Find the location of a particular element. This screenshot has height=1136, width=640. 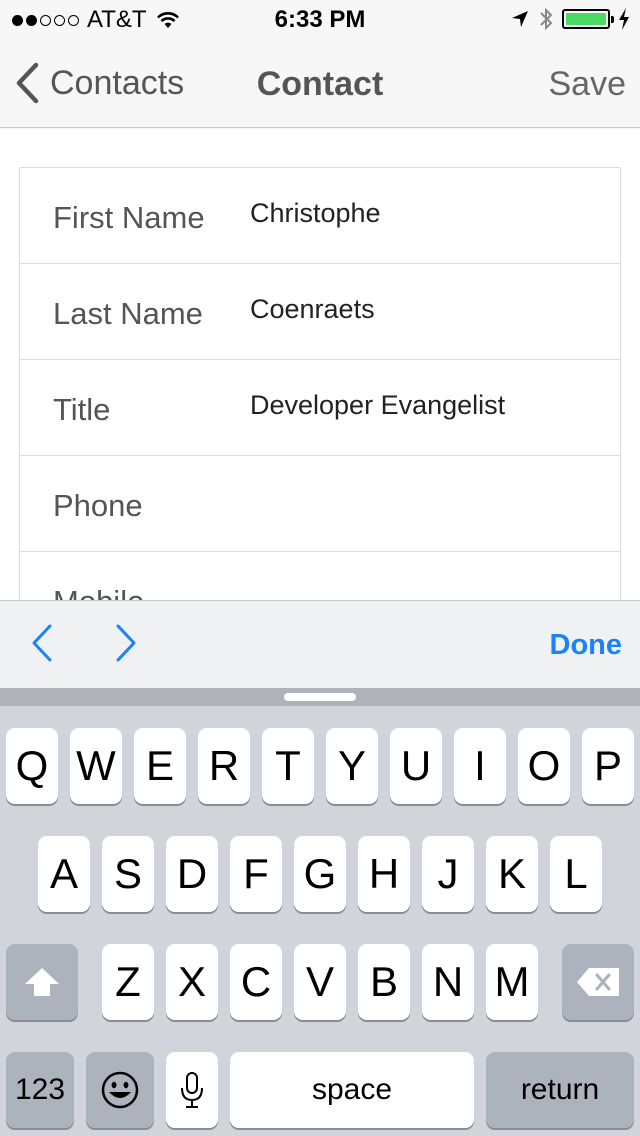

key-l: L is located at coordinates (576, 874).